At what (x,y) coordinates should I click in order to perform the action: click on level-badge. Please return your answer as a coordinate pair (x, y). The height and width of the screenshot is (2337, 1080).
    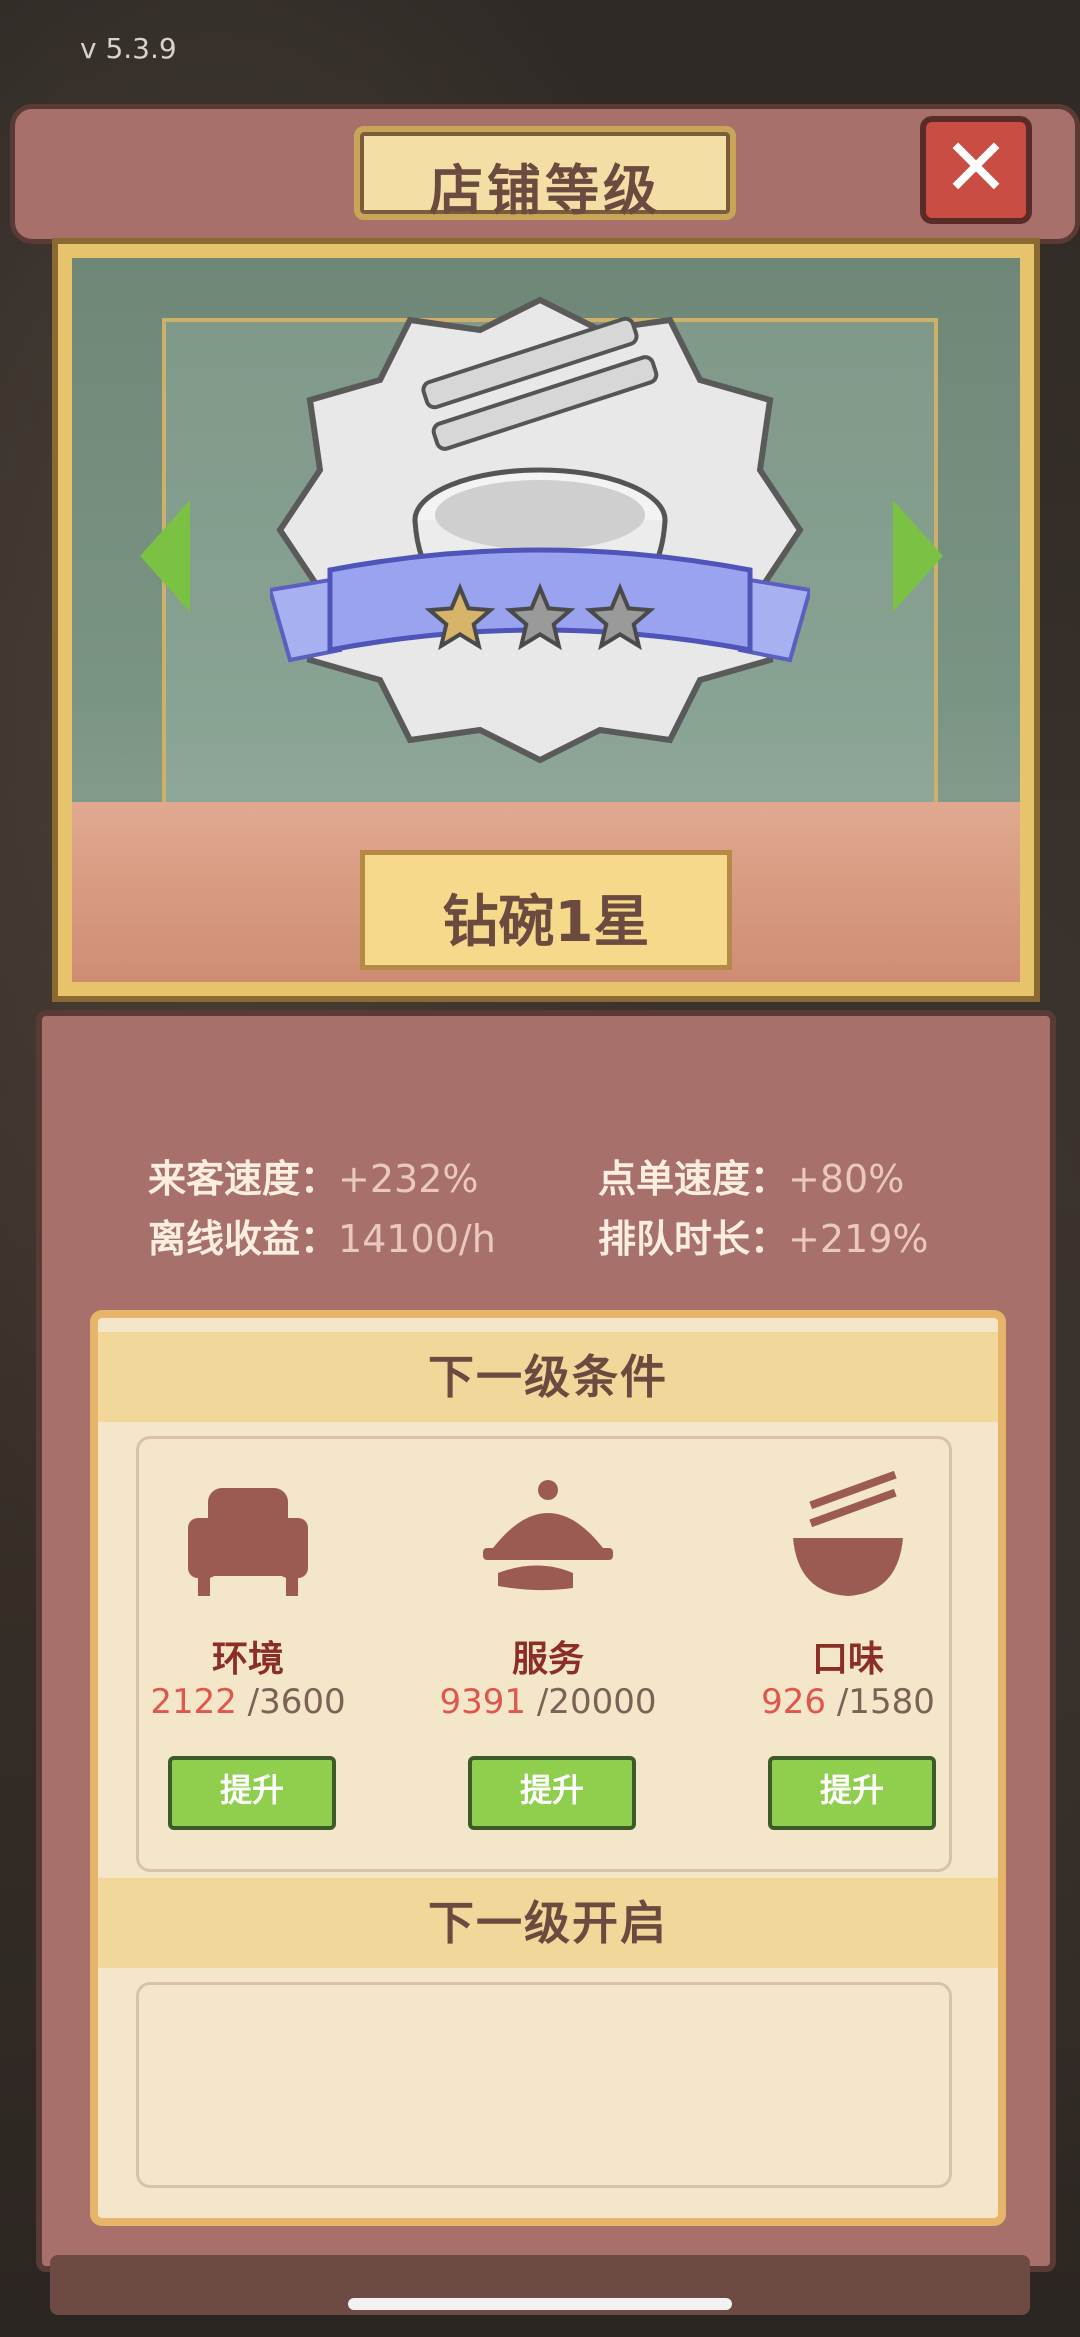
    Looking at the image, I should click on (540, 530).